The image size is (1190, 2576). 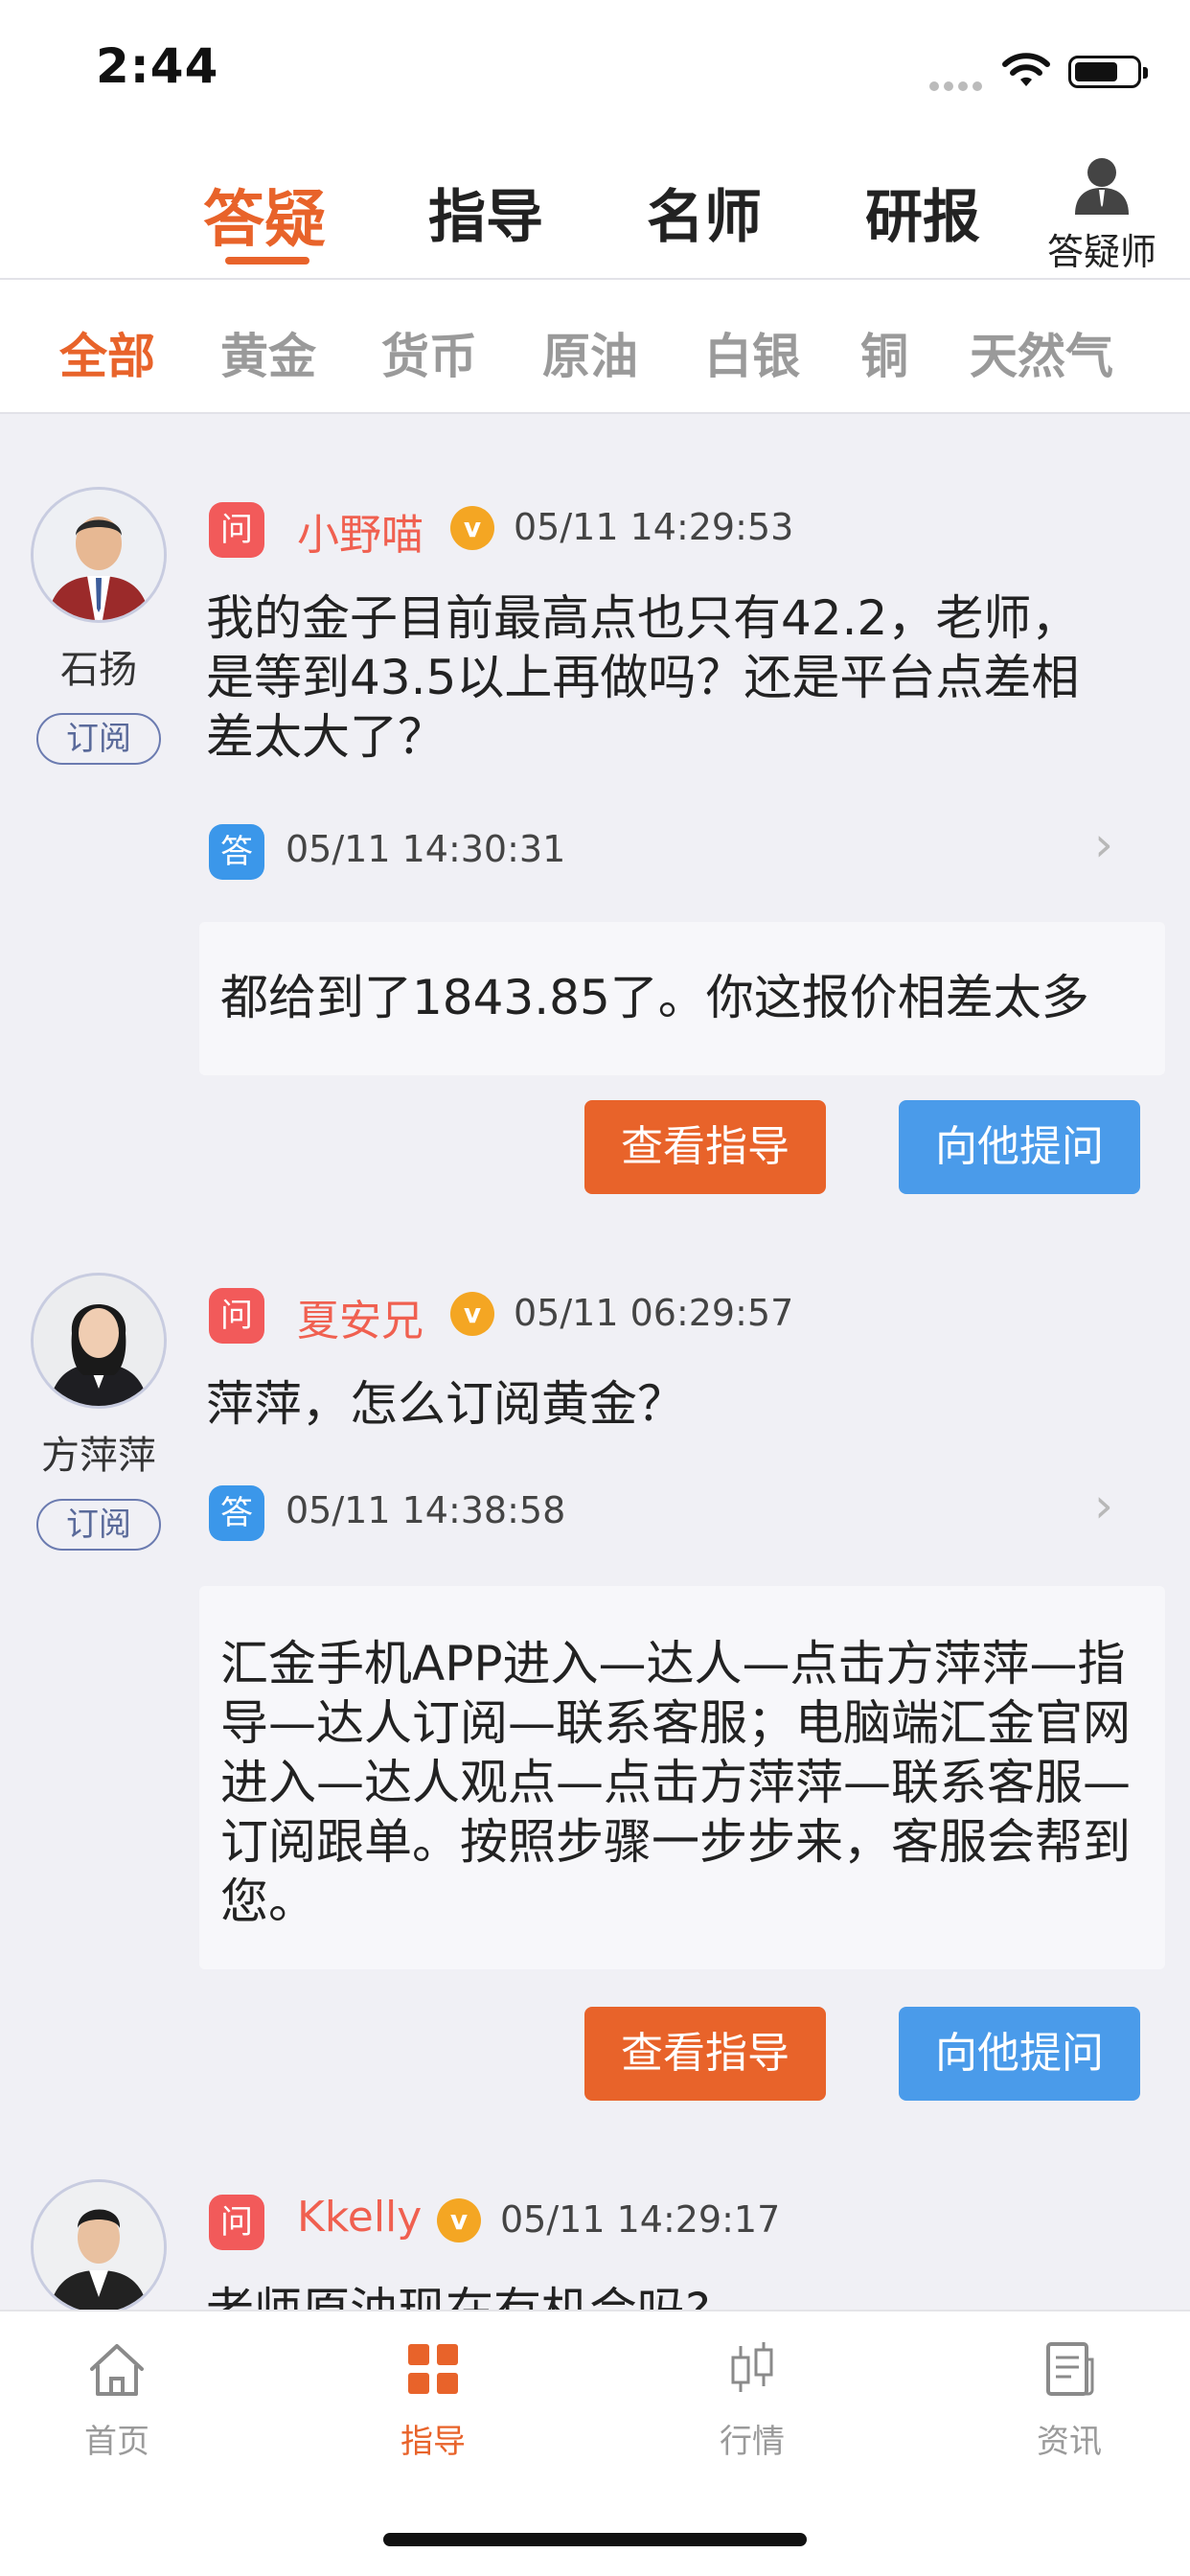 I want to click on qa-teacher-button: 答疑师, so click(x=1102, y=215).